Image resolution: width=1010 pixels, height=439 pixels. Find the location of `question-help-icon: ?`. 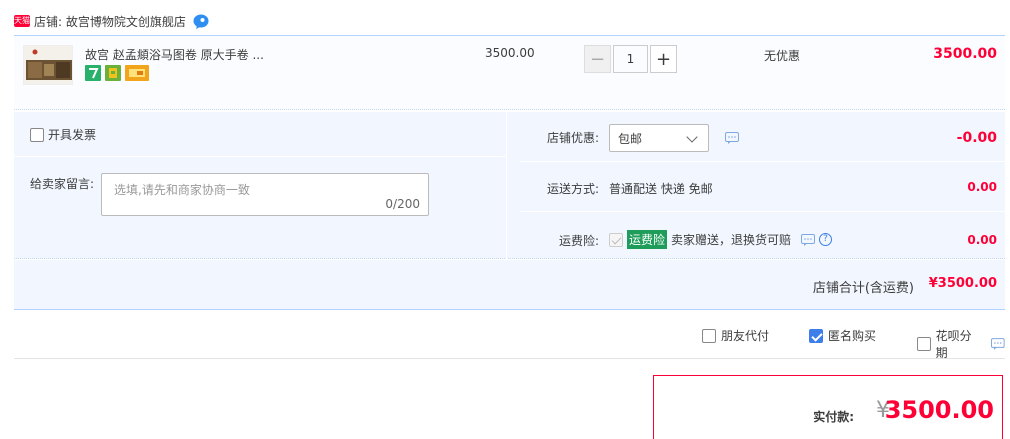

question-help-icon: ? is located at coordinates (826, 239).